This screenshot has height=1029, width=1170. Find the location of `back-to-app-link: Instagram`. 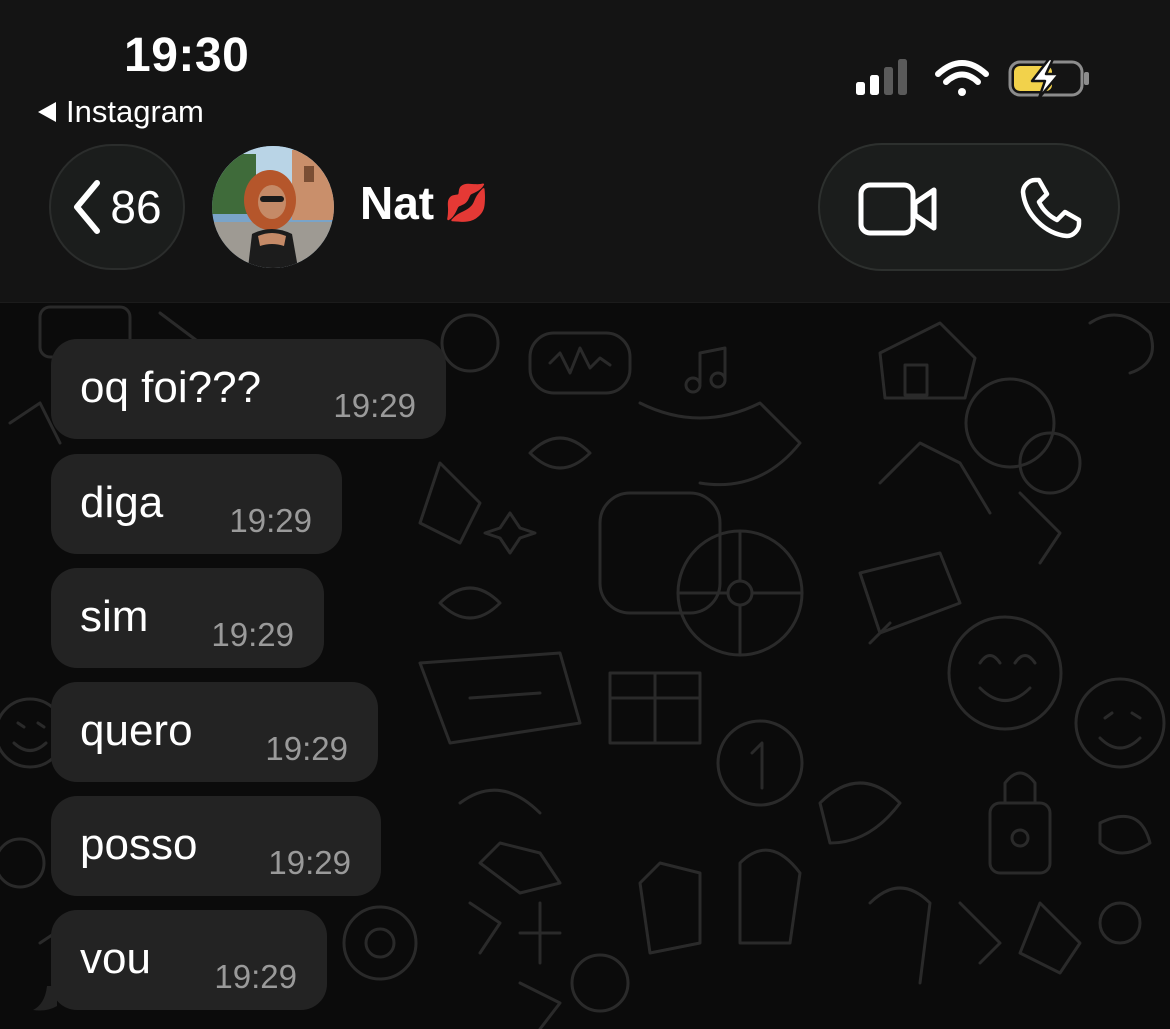

back-to-app-link: Instagram is located at coordinates (121, 112).